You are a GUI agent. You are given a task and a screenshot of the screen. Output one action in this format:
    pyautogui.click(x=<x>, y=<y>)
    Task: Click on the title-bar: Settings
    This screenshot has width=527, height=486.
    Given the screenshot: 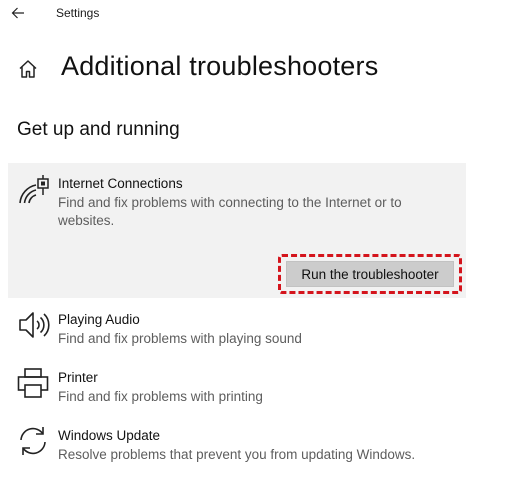 What is the action you would take?
    pyautogui.click(x=263, y=14)
    